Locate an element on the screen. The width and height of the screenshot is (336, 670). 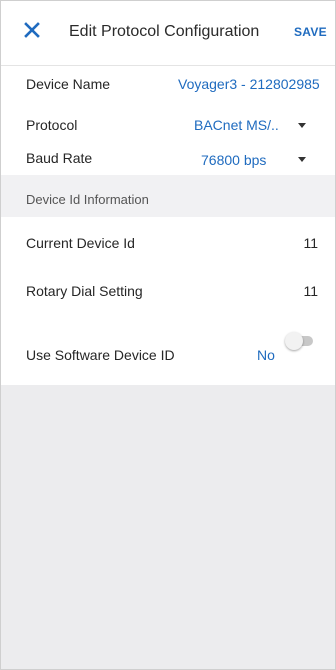
rotary-dial-setting-value: 11 is located at coordinates (310, 291).